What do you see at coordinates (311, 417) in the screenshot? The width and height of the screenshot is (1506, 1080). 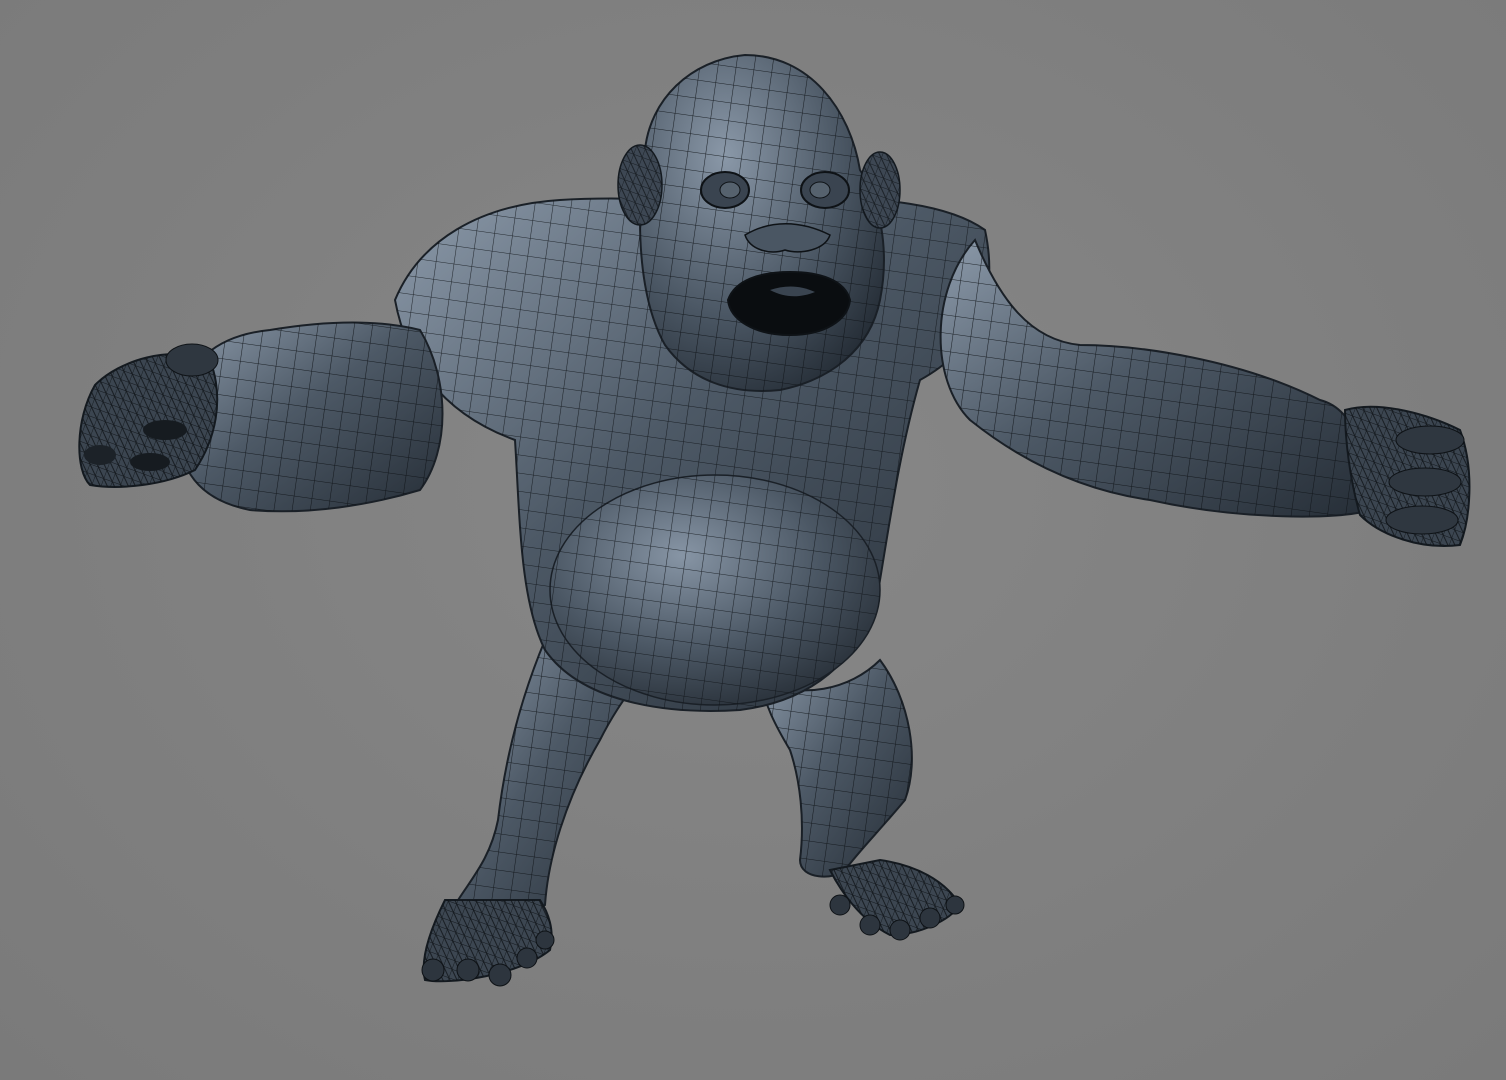 I see `left-arm` at bounding box center [311, 417].